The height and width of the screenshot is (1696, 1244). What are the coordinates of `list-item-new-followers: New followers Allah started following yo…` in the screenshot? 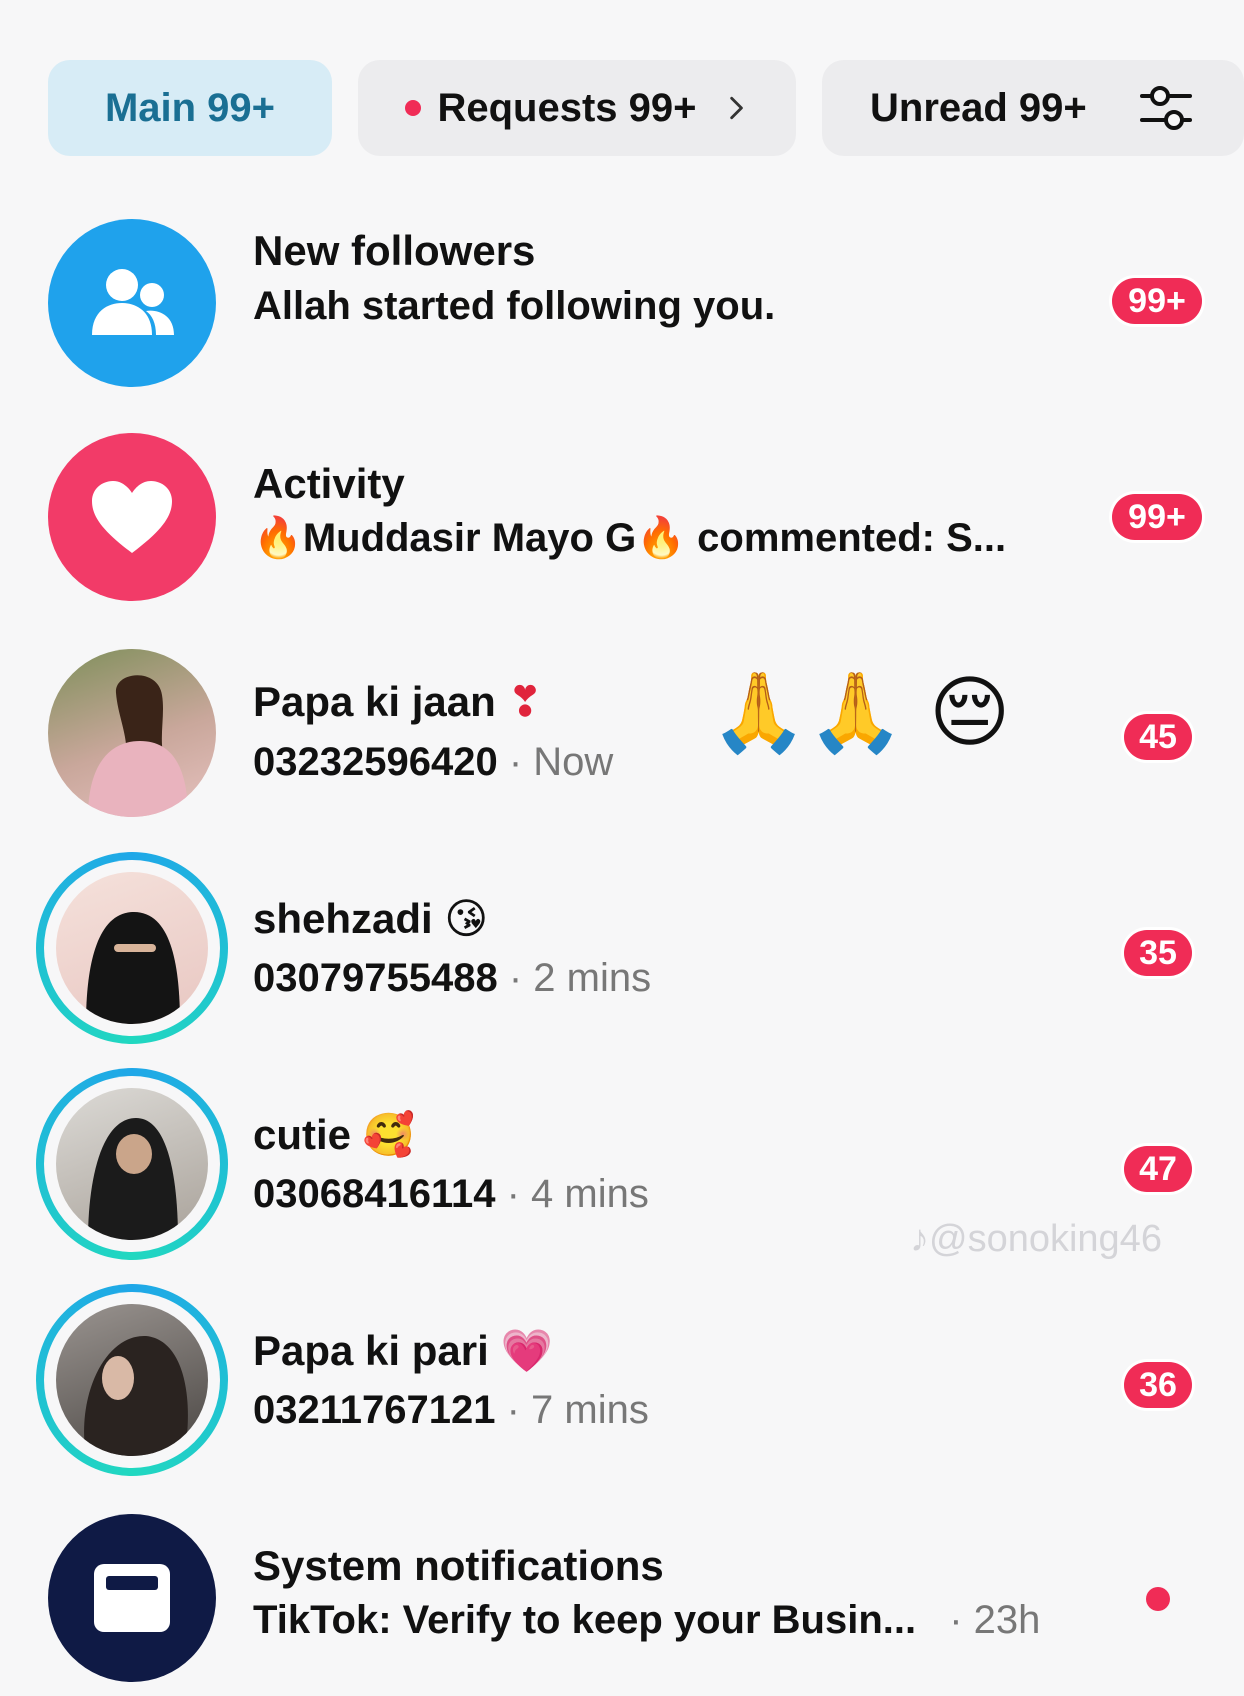 It's located at (622, 302).